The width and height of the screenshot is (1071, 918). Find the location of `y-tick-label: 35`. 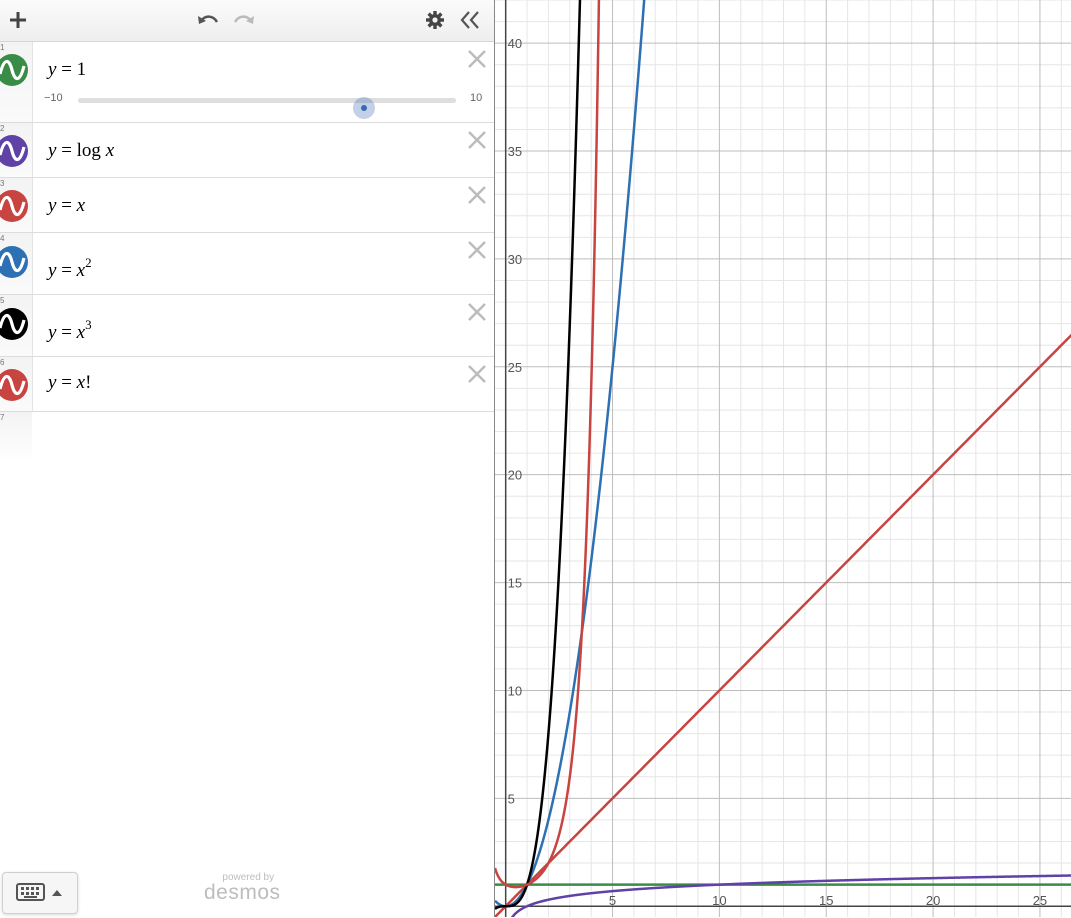

y-tick-label: 35 is located at coordinates (515, 151).